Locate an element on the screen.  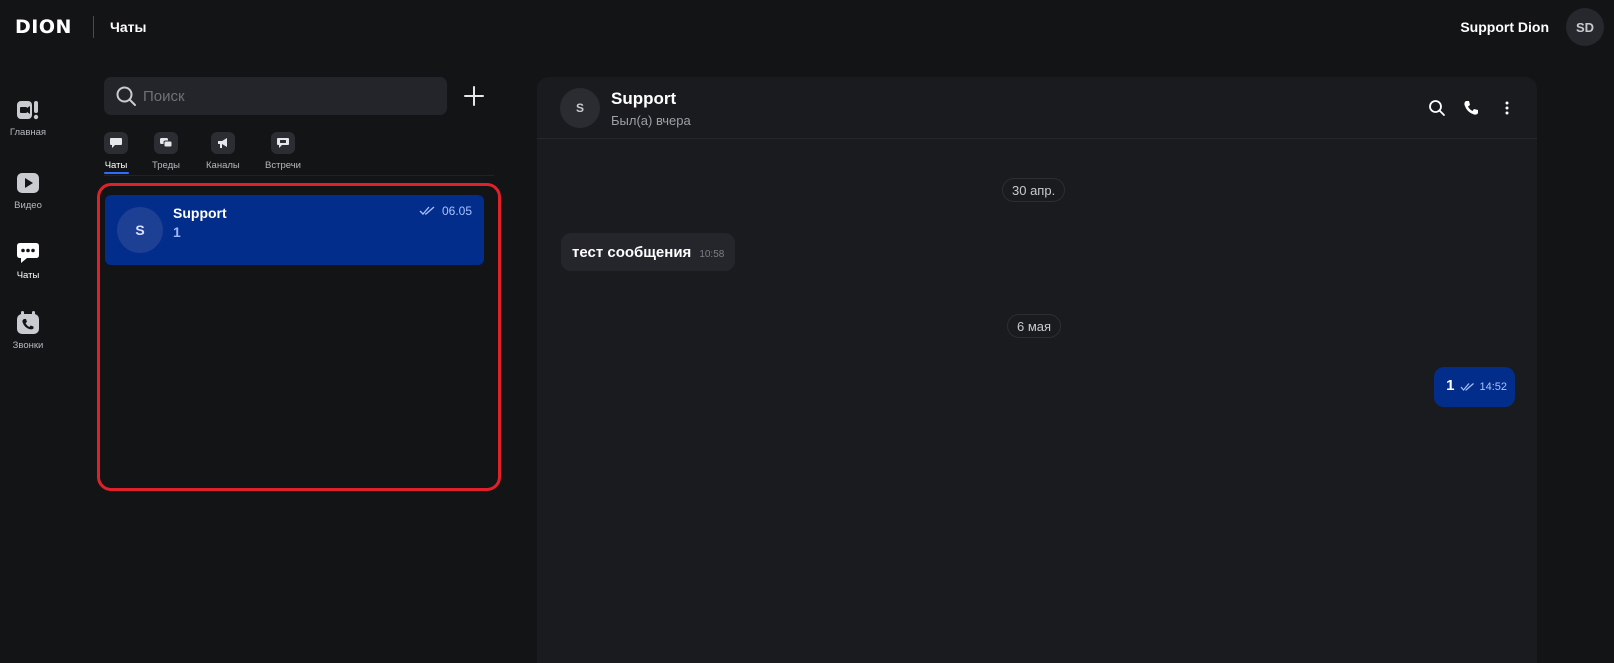
date-separator: 6 мая is located at coordinates (1034, 326).